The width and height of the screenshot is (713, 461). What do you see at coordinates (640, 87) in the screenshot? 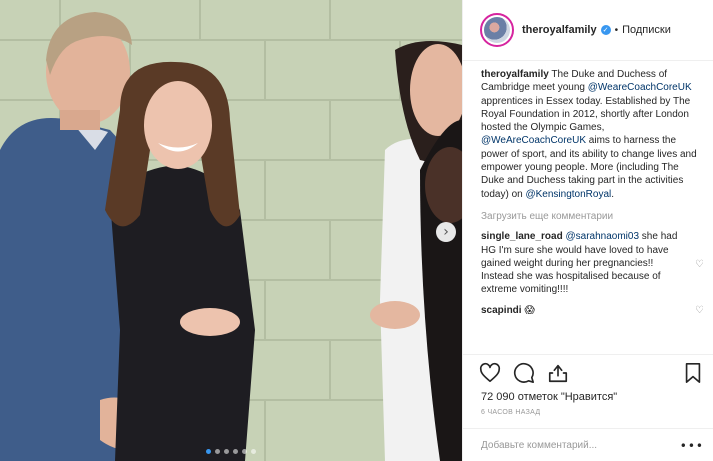
I see `caption-mention-1: @WeareCoachCoreUK` at bounding box center [640, 87].